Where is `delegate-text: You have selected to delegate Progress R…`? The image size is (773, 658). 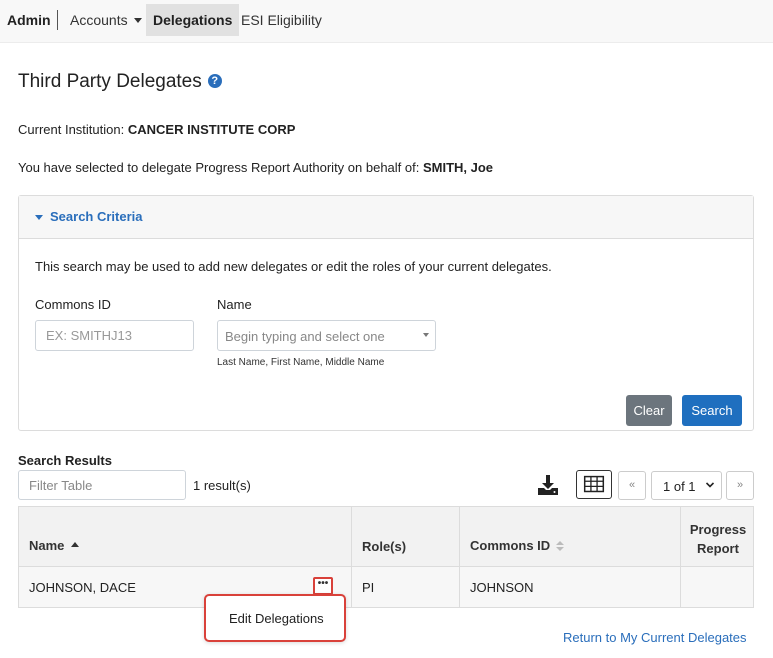 delegate-text: You have selected to delegate Progress R… is located at coordinates (219, 167).